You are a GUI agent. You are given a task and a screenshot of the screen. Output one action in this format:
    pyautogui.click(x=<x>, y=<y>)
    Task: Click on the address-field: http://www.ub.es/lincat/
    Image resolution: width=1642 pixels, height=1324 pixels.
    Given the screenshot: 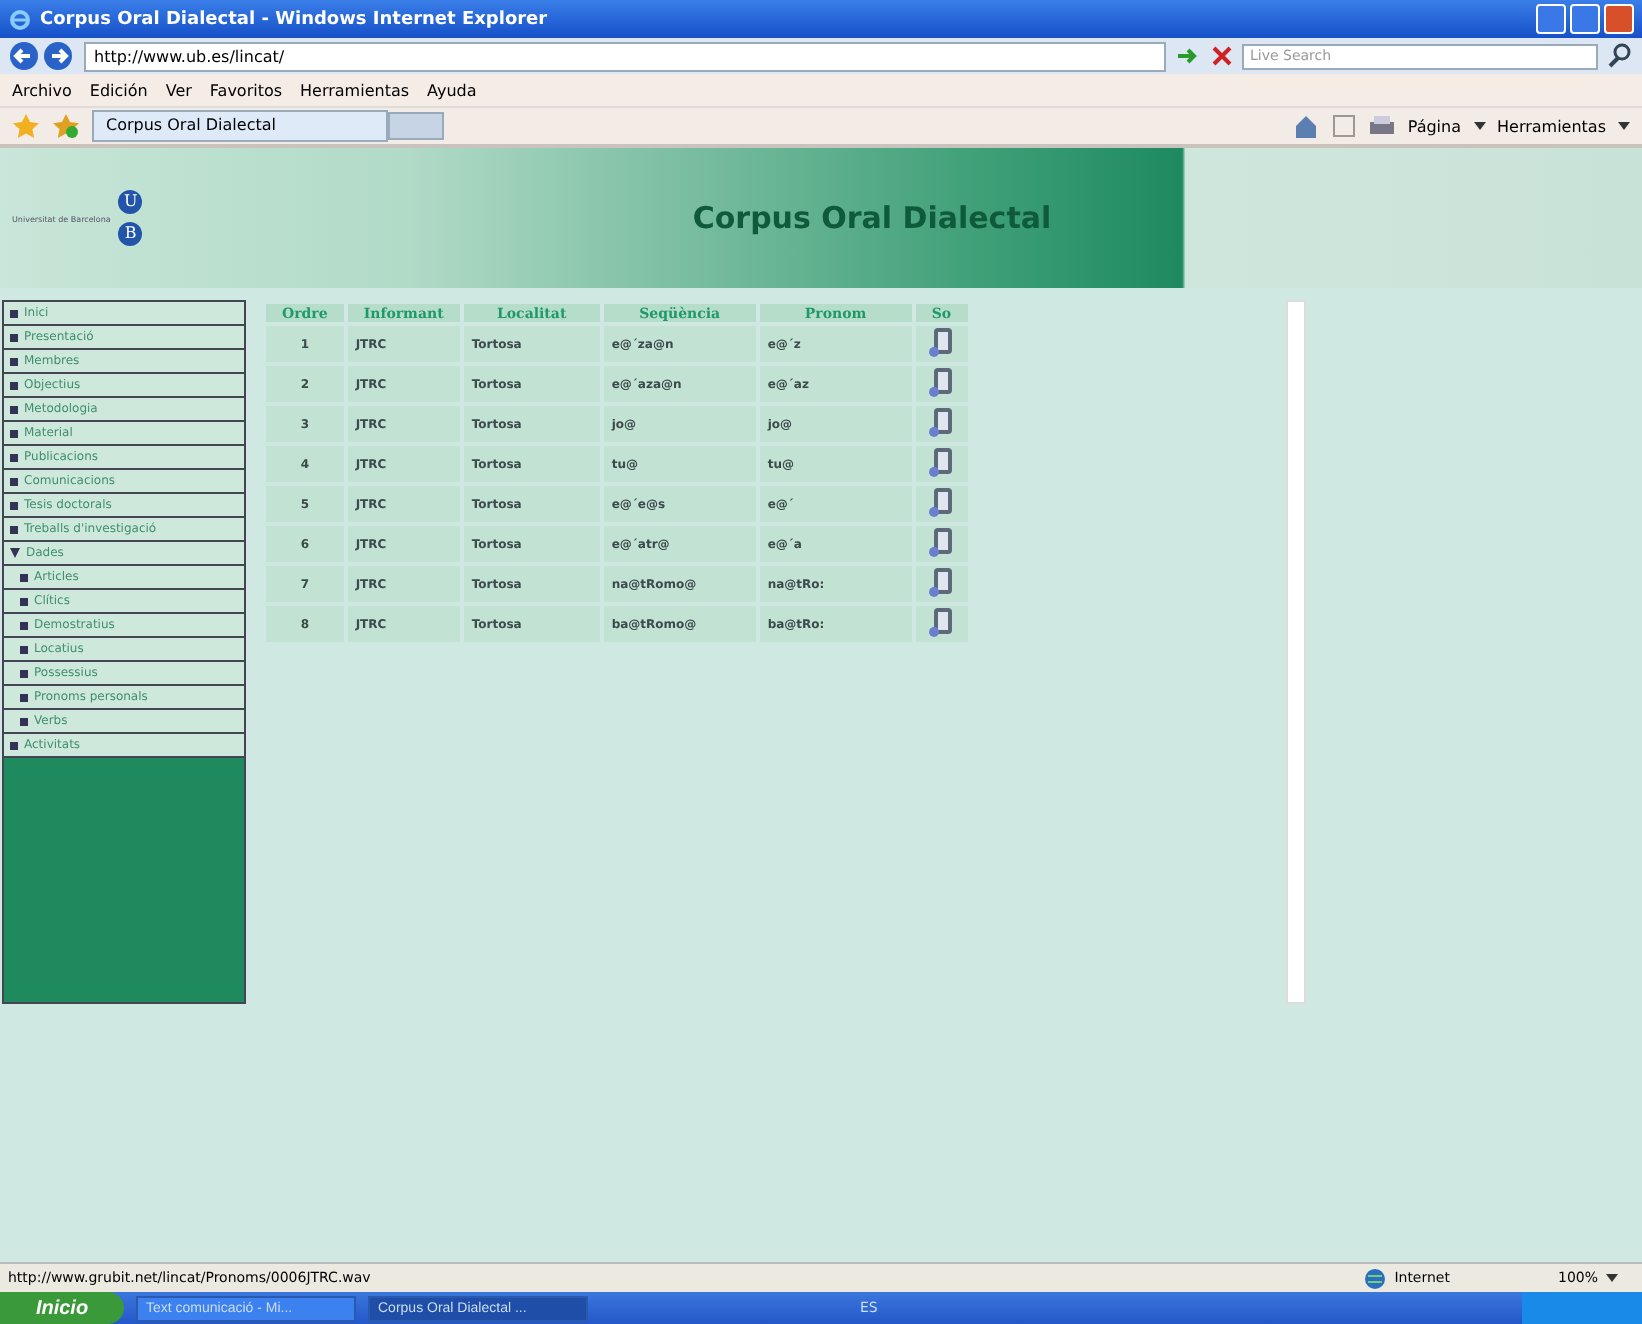 What is the action you would take?
    pyautogui.click(x=625, y=56)
    